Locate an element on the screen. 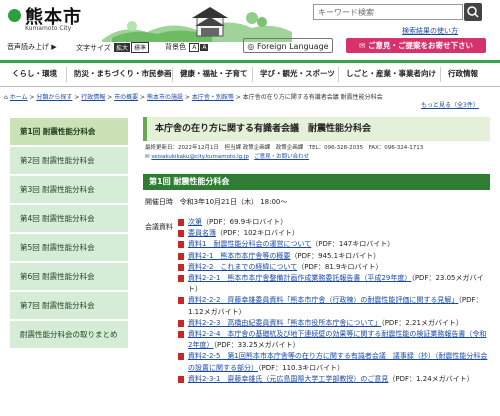 The height and width of the screenshot is (416, 500). document-item: 次第（PDF：69.9キロバイト） is located at coordinates (334, 222).